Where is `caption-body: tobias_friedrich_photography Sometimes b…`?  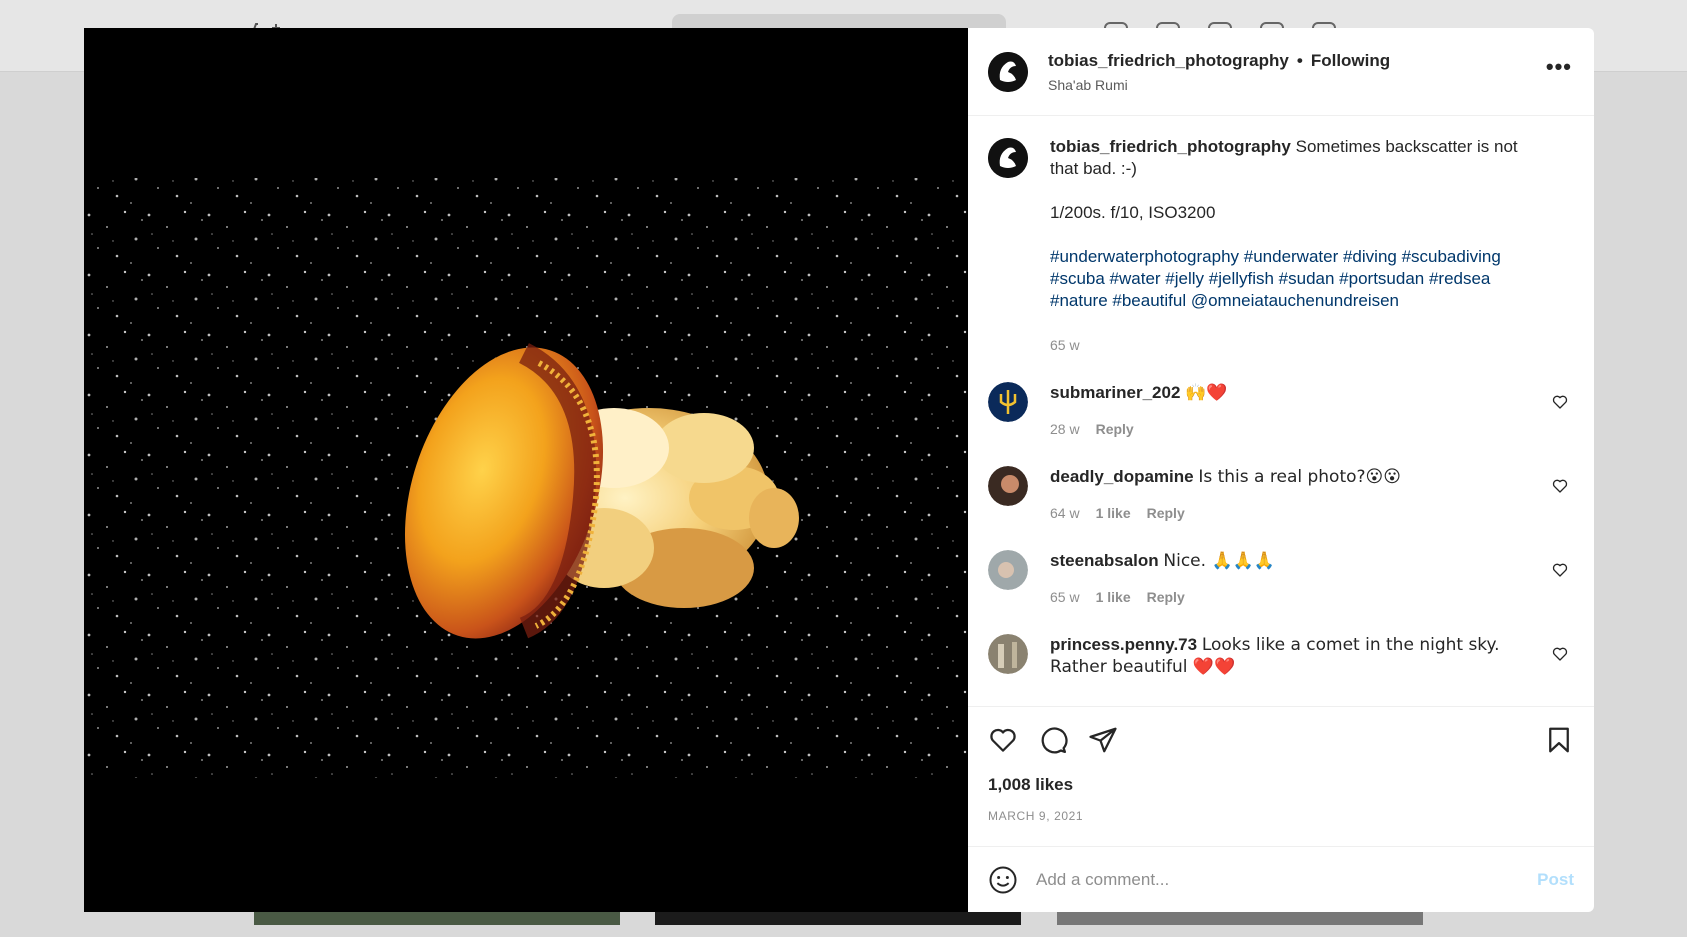 caption-body: tobias_friedrich_photography Sometimes b… is located at coordinates (1300, 246).